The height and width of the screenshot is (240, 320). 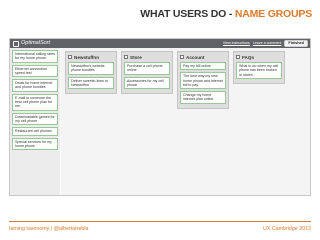 I want to click on footer-divider, so click(x=160, y=221).